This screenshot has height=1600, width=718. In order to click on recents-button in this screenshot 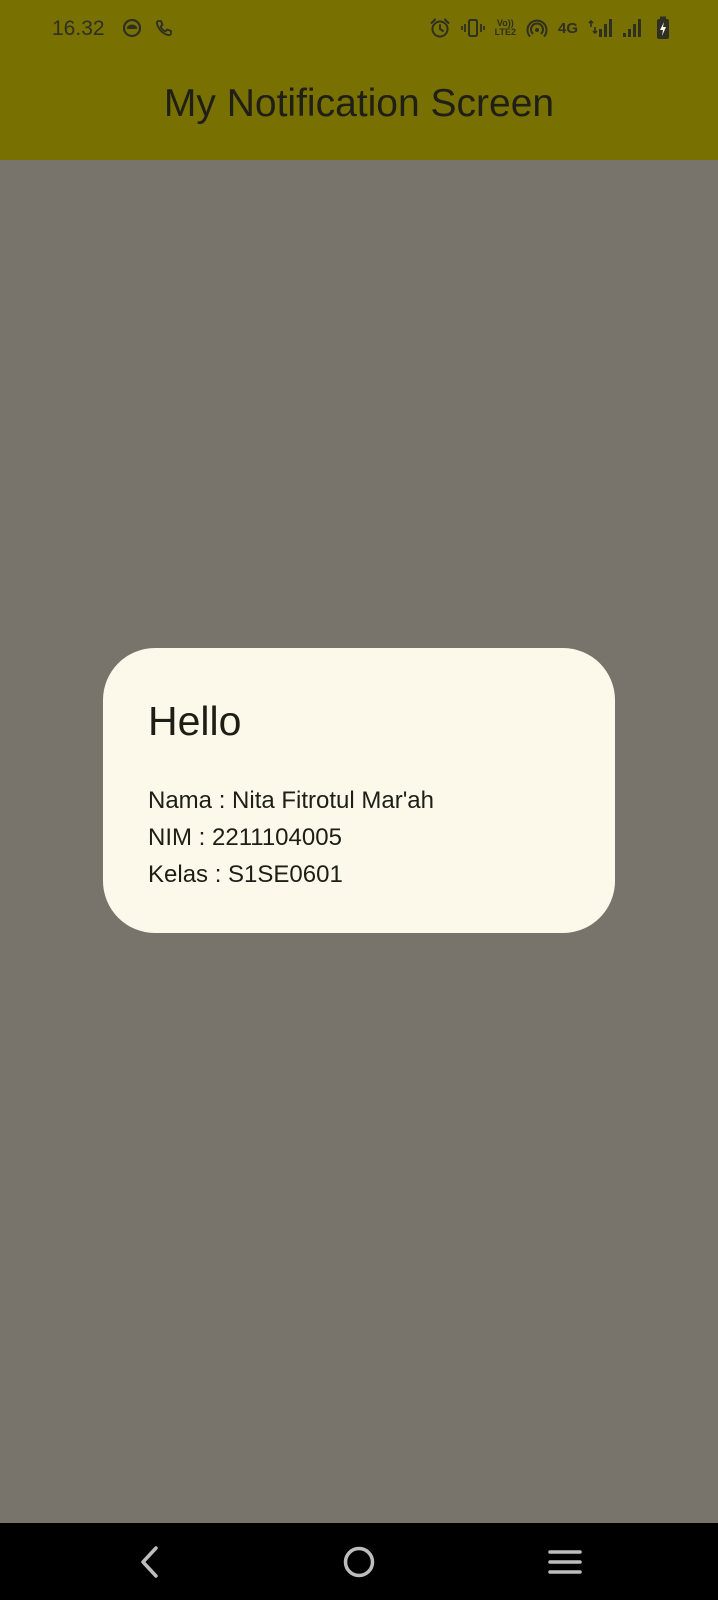, I will do `click(565, 1562)`.